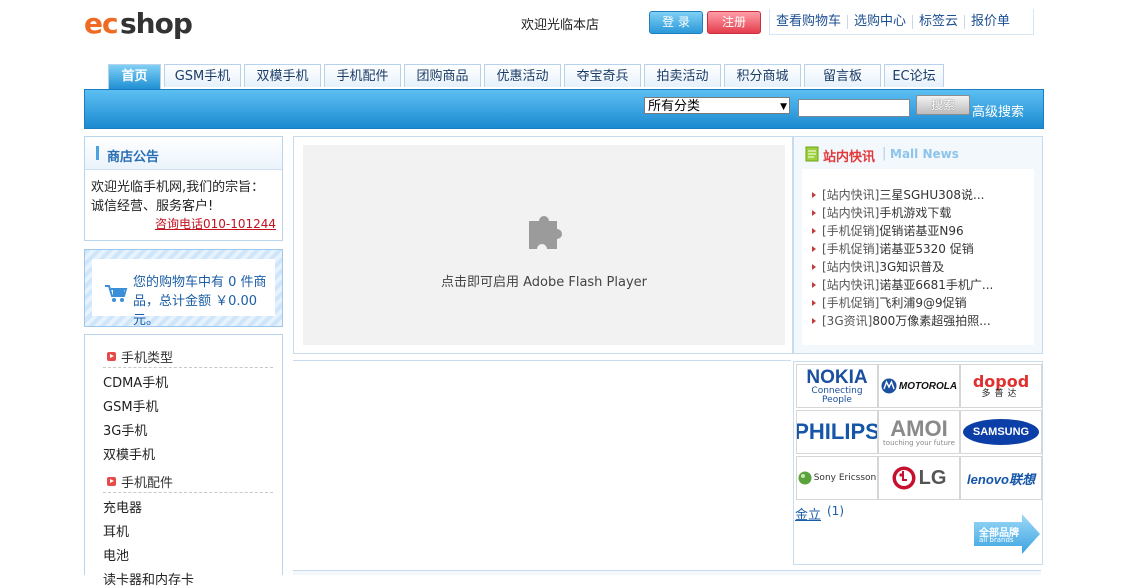  What do you see at coordinates (676, 22) in the screenshot?
I see `login-button: 登 录` at bounding box center [676, 22].